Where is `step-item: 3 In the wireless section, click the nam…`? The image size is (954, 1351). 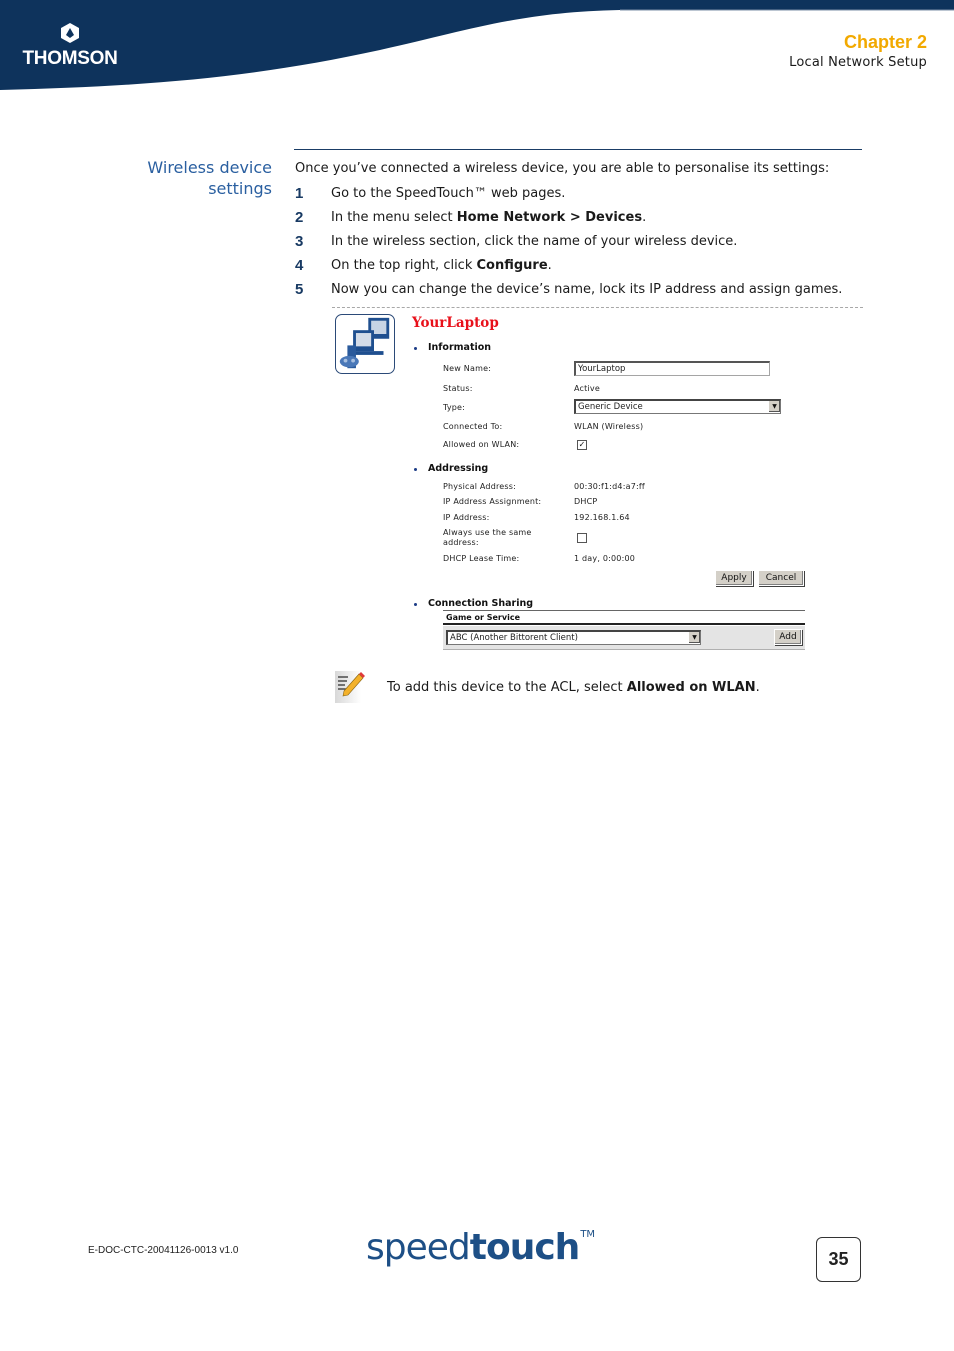 step-item: 3 In the wireless section, click the nam… is located at coordinates (580, 245).